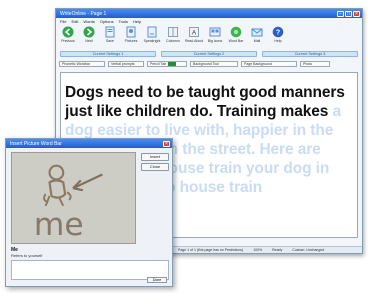 Image resolution: width=371 pixels, height=293 pixels. I want to click on phonetic-wordbar-option: Phonetic Wordbar, so click(82, 63).